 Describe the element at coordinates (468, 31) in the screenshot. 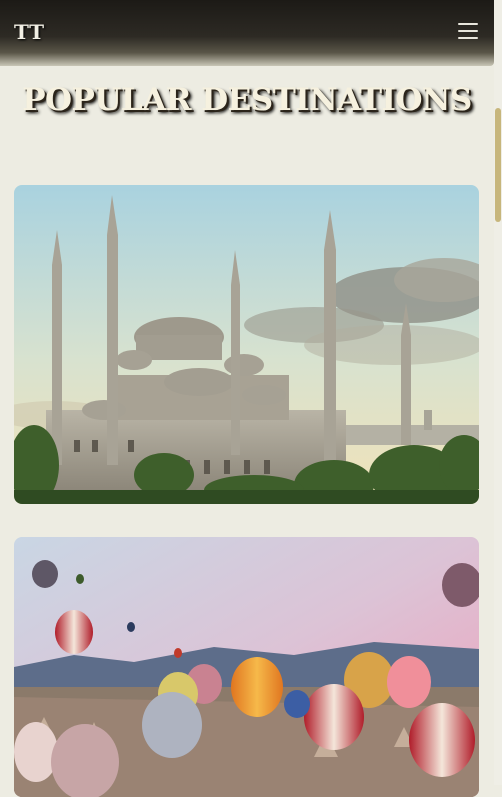

I see `hamburger-menu-icon` at that location.